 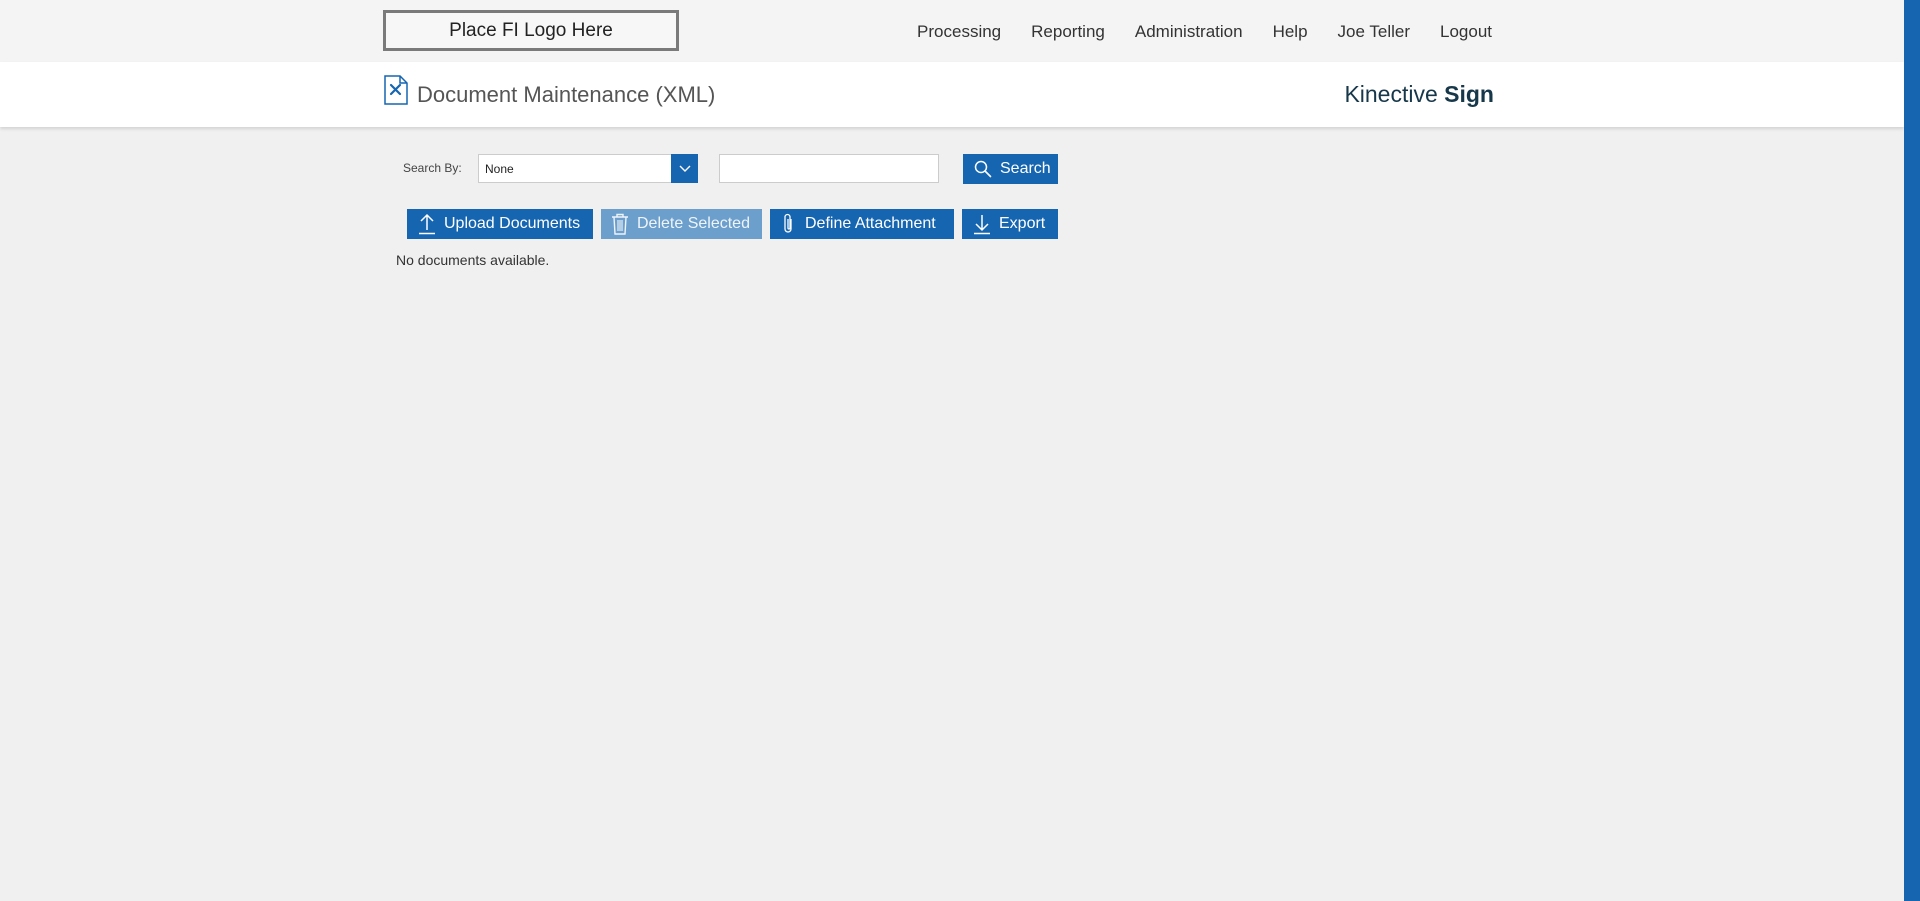 I want to click on chevron-down-icon, so click(x=684, y=168).